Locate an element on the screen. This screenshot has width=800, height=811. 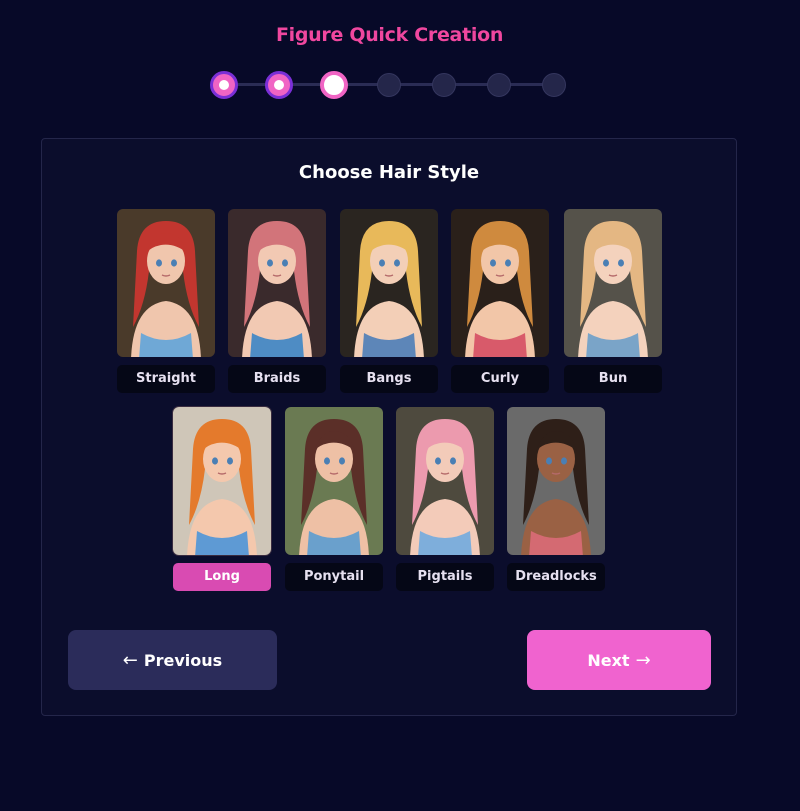
step-1-indicator is located at coordinates (224, 85).